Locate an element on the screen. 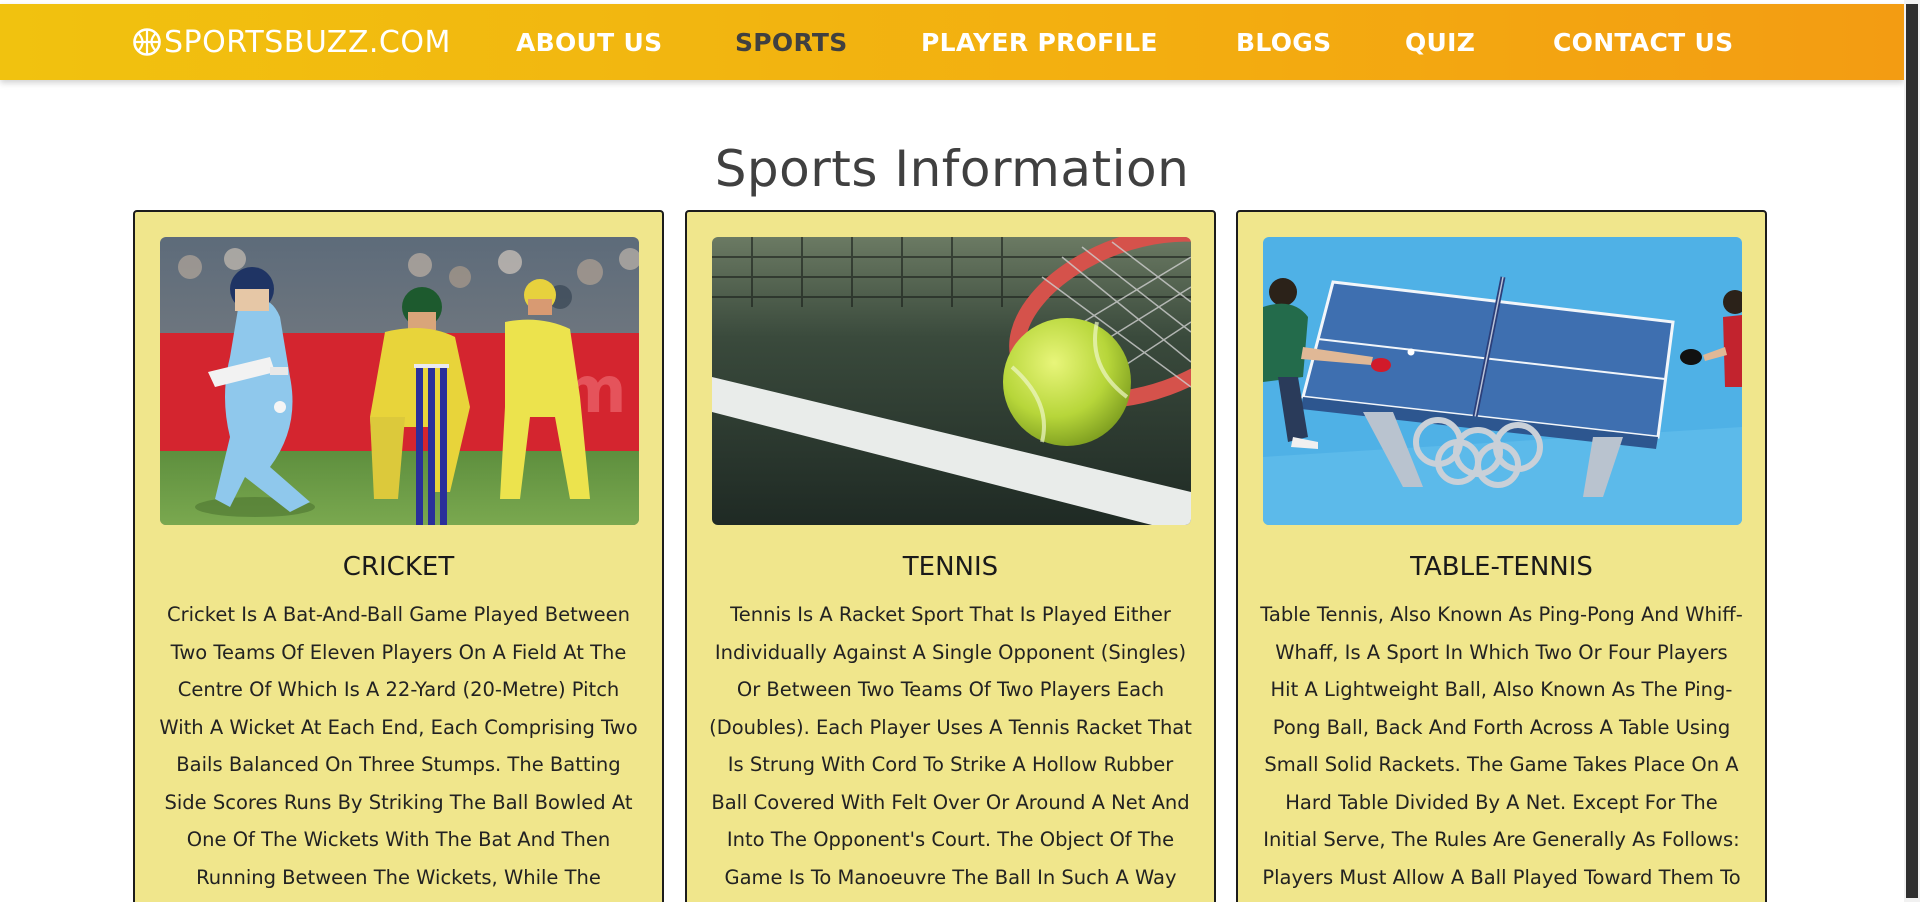 This screenshot has height=902, width=1920. page-scrollbar is located at coordinates (1912, 451).